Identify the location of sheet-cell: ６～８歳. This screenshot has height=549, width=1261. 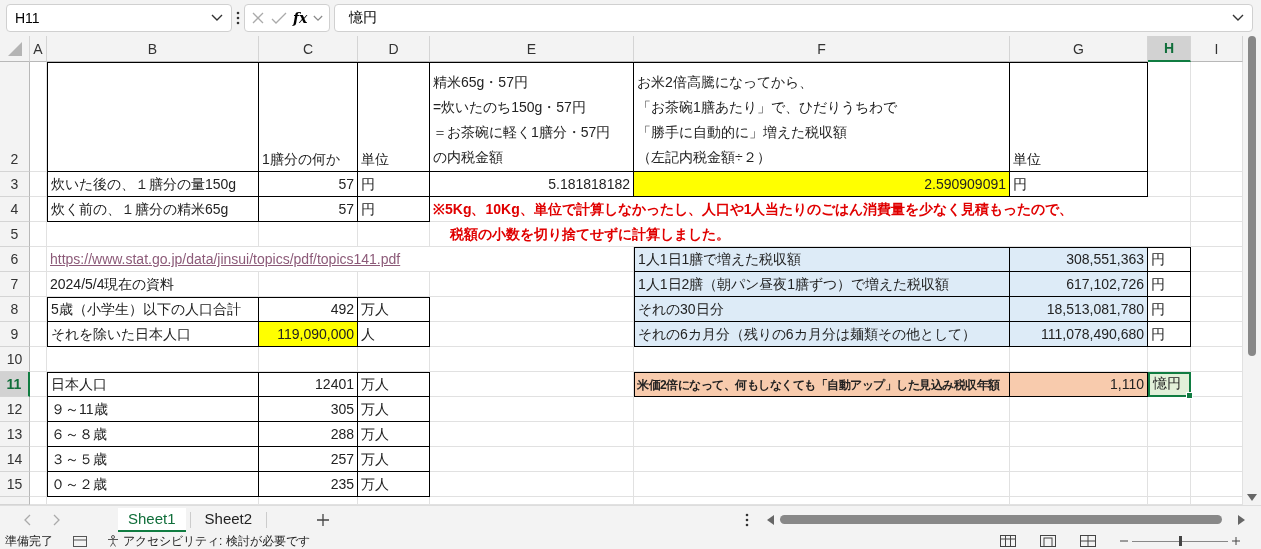
(153, 434).